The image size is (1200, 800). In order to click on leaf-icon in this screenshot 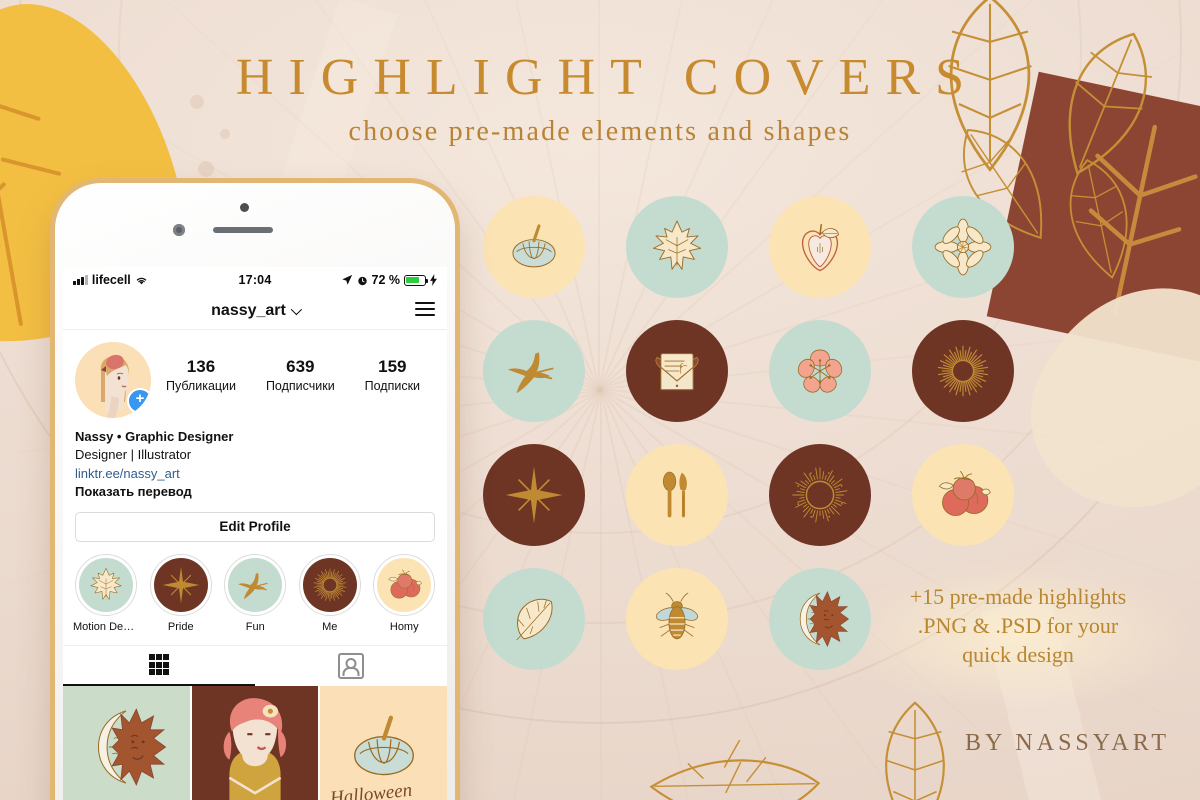, I will do `click(534, 619)`.